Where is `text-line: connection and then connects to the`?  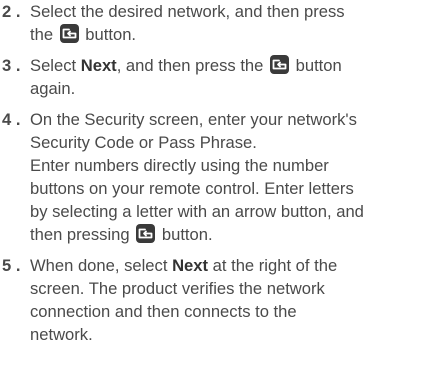 text-line: connection and then connects to the is located at coordinates (237, 311).